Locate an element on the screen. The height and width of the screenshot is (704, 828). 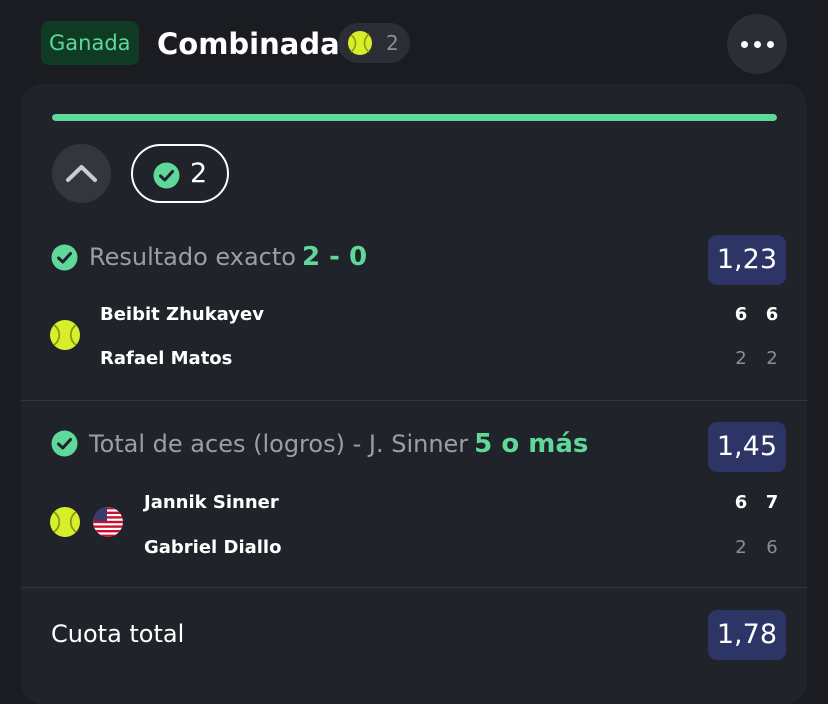
chevron-up-icon is located at coordinates (81, 173).